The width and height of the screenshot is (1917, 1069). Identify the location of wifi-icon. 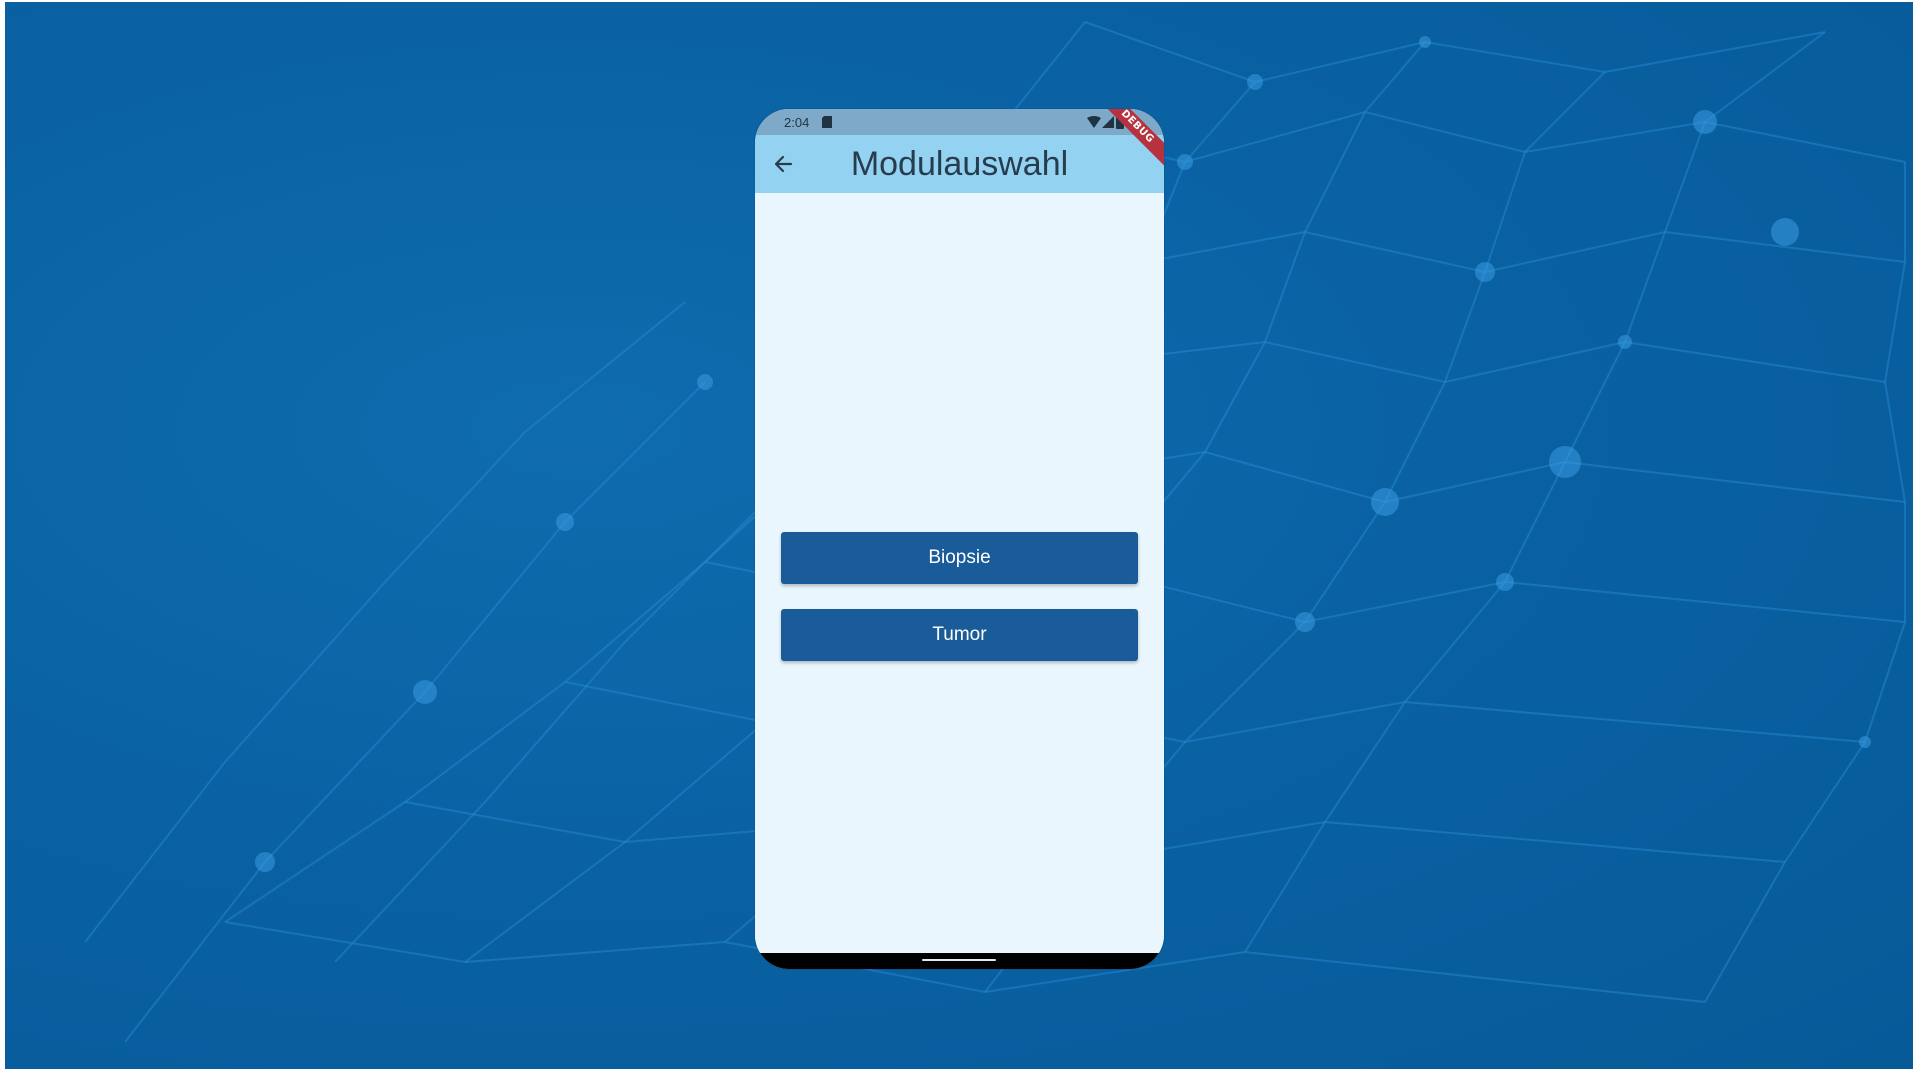
(1094, 122).